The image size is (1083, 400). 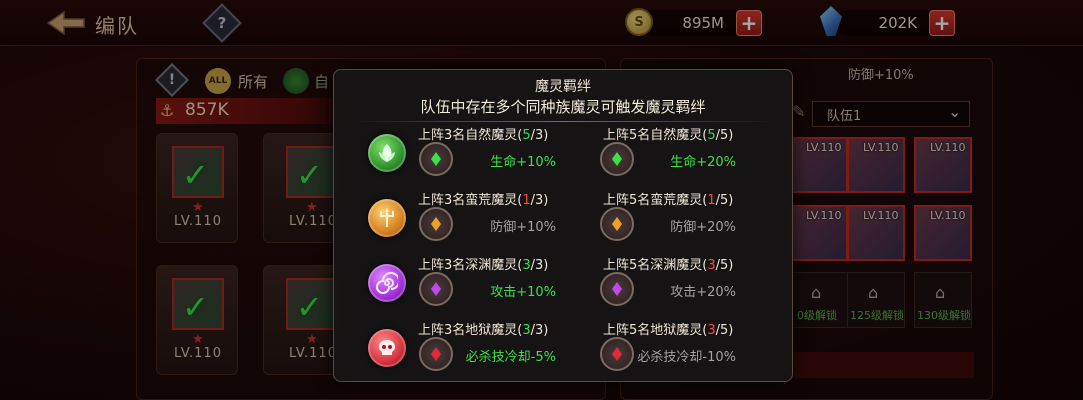 What do you see at coordinates (668, 265) in the screenshot?
I see `bond-tier2-label: 上阵5名深渊魔灵(3/5)` at bounding box center [668, 265].